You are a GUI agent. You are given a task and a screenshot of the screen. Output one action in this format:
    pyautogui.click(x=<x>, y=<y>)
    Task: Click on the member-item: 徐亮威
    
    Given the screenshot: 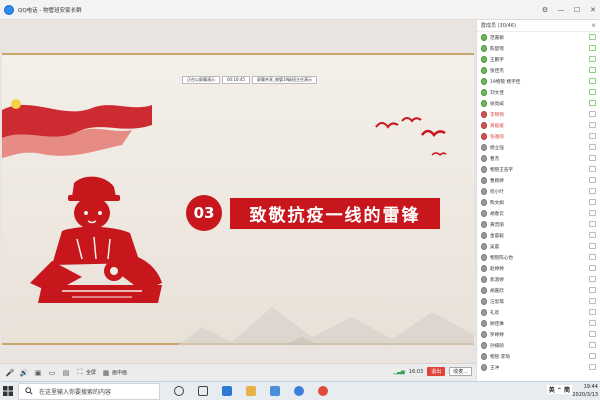 What is the action you would take?
    pyautogui.click(x=538, y=103)
    